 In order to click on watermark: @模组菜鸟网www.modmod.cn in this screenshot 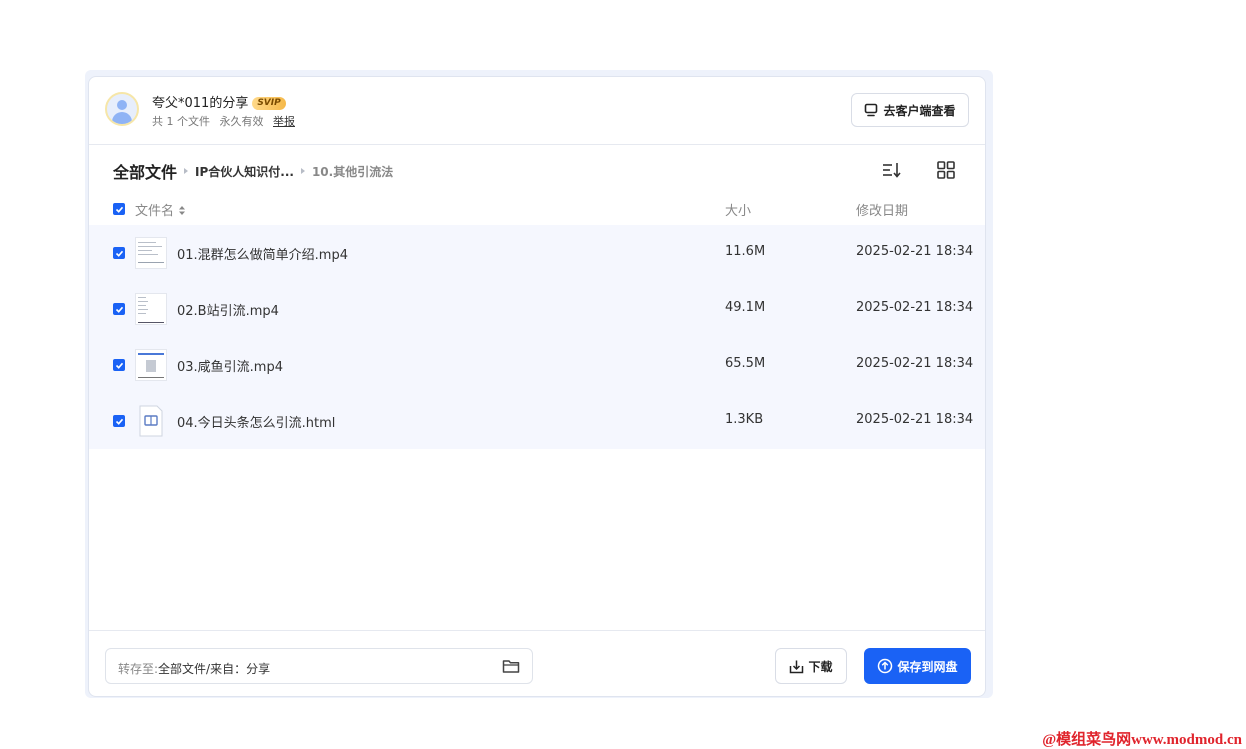, I will do `click(1142, 740)`.